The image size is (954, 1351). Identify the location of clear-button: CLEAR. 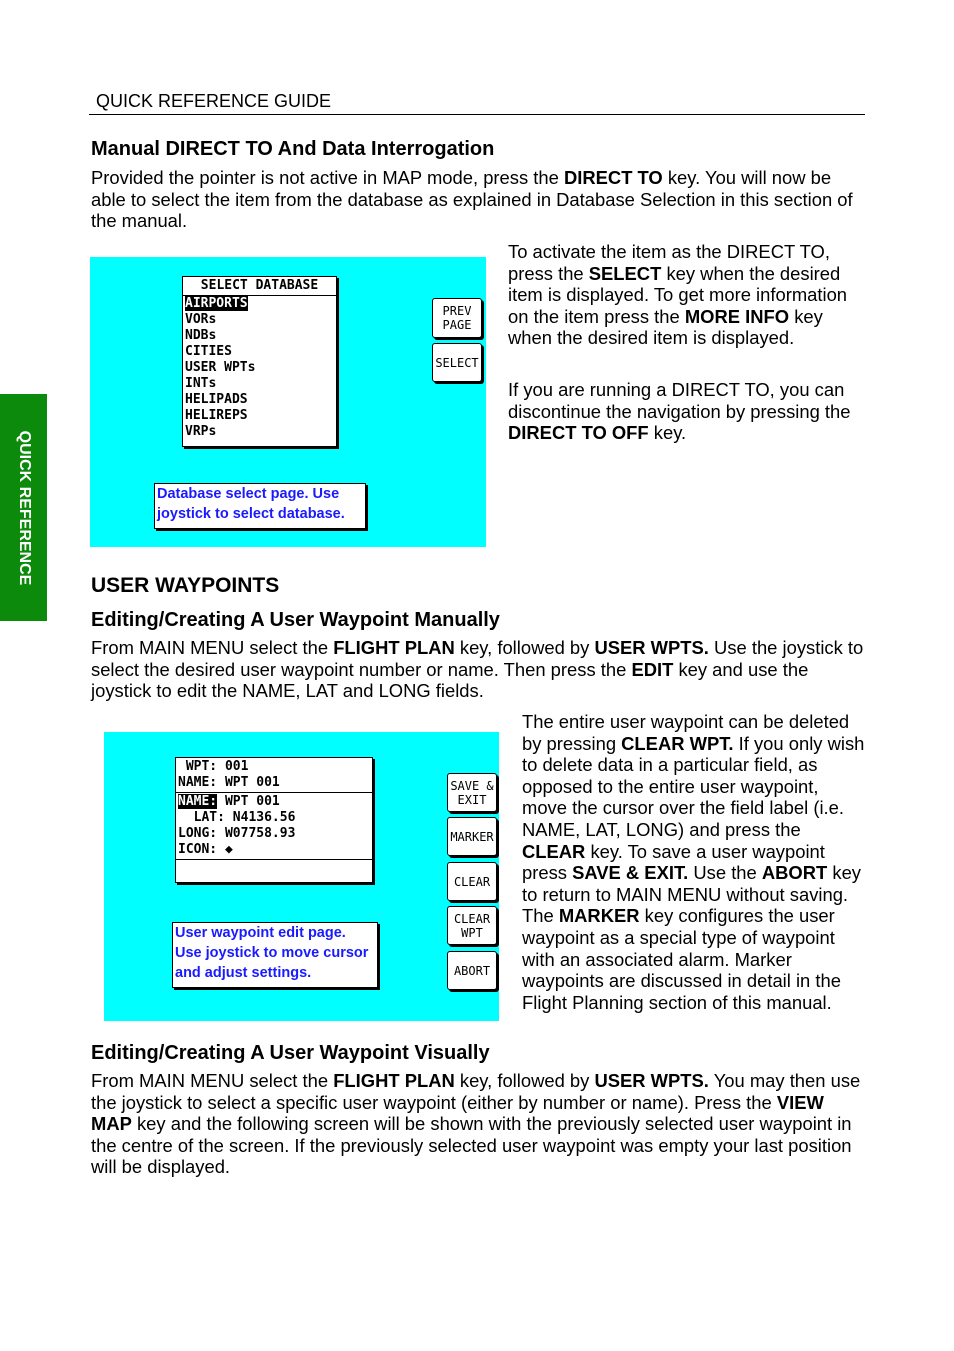
(472, 881).